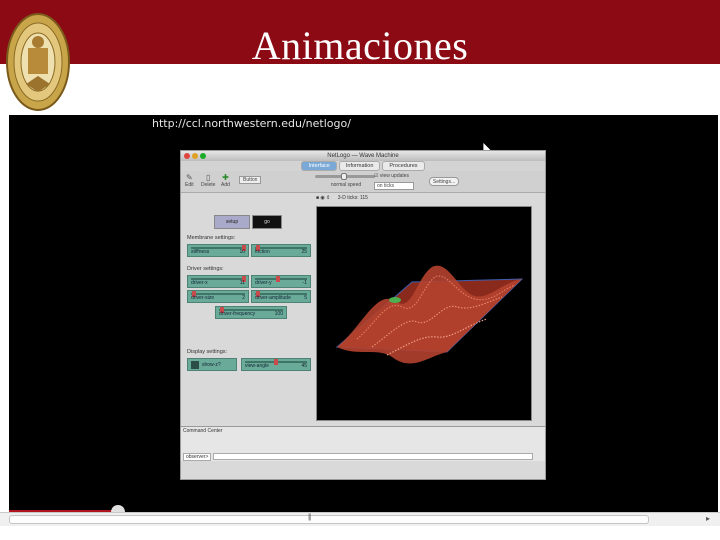  What do you see at coordinates (363, 443) in the screenshot?
I see `command-center: Command Center observer>` at bounding box center [363, 443].